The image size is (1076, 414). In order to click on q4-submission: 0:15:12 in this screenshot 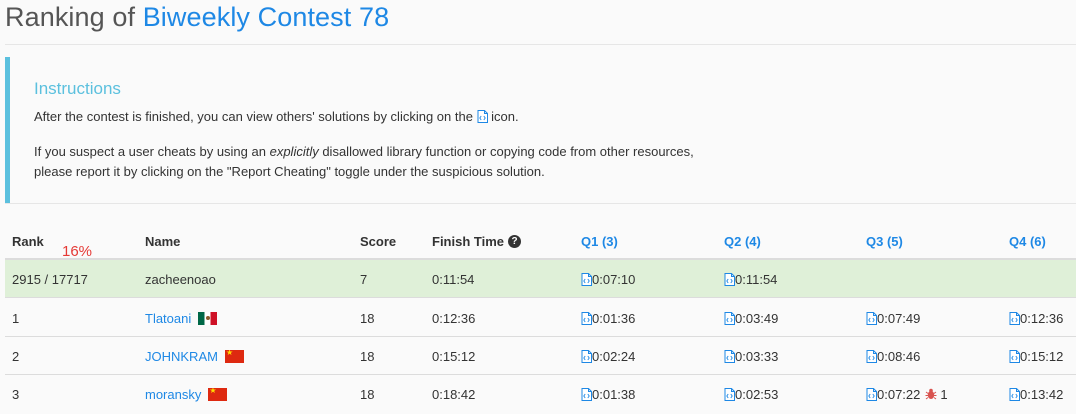, I will do `click(1036, 356)`.